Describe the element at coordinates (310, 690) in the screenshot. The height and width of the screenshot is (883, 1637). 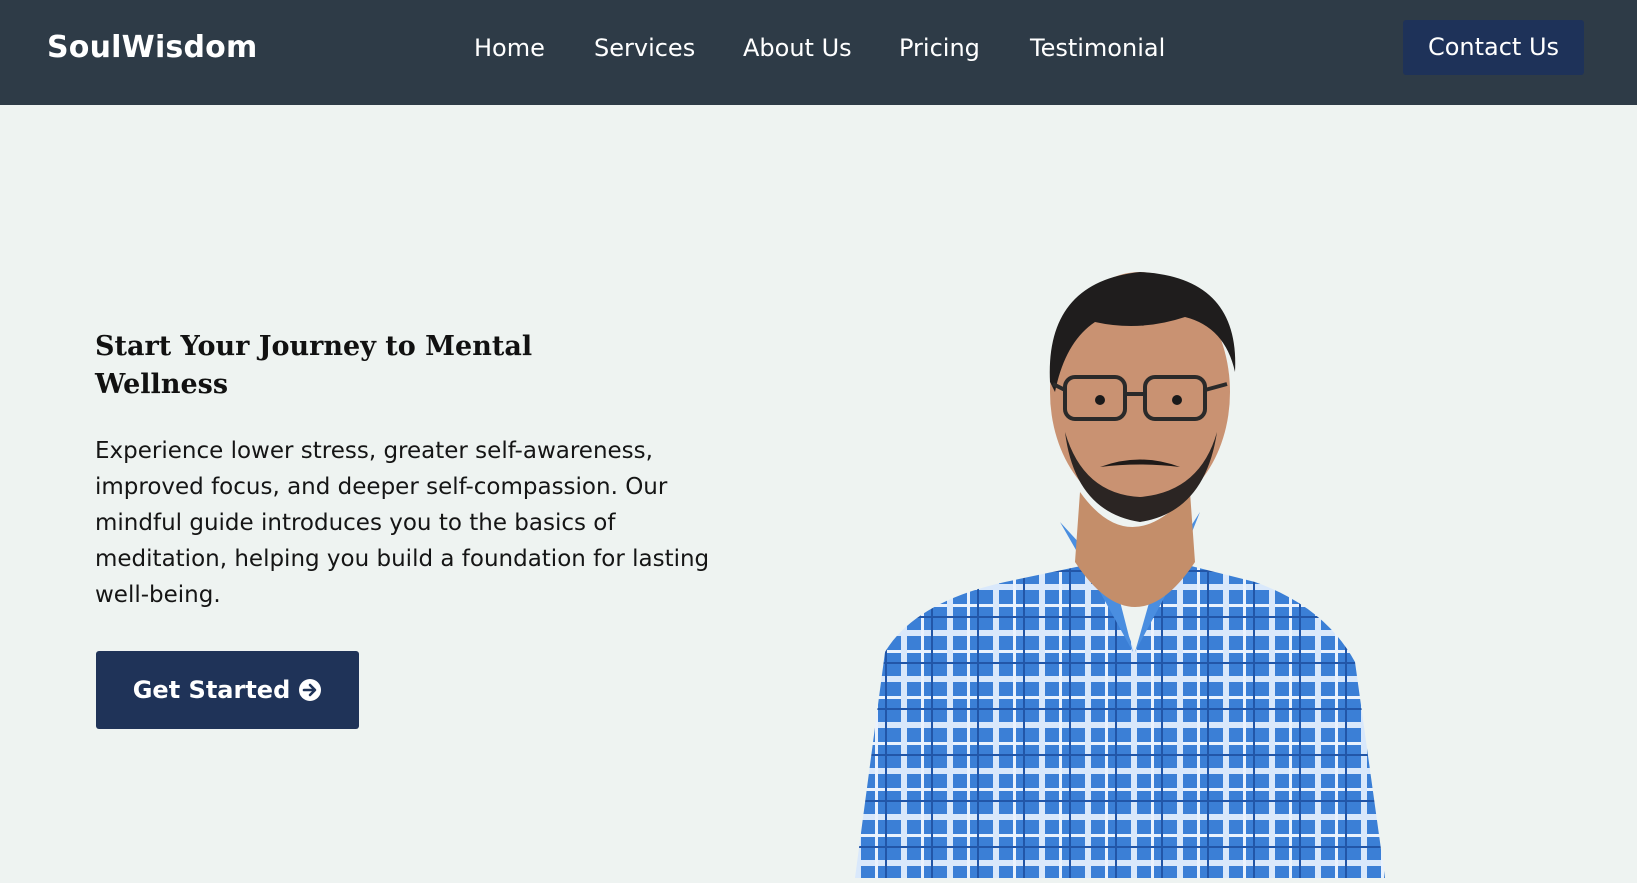
I see `arrow-right-circle-icon` at that location.